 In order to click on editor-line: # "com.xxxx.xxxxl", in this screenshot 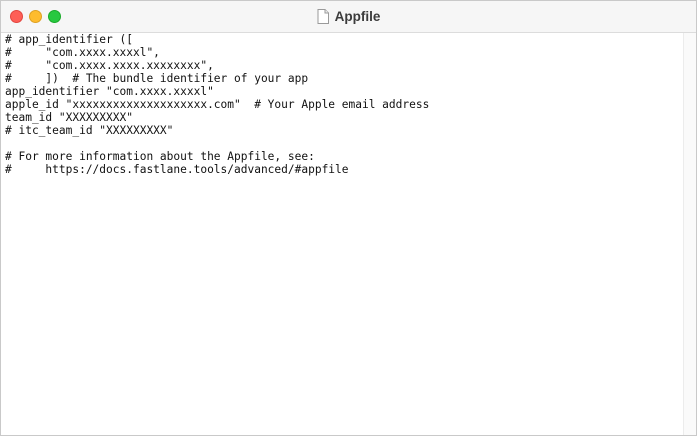, I will do `click(344, 52)`.